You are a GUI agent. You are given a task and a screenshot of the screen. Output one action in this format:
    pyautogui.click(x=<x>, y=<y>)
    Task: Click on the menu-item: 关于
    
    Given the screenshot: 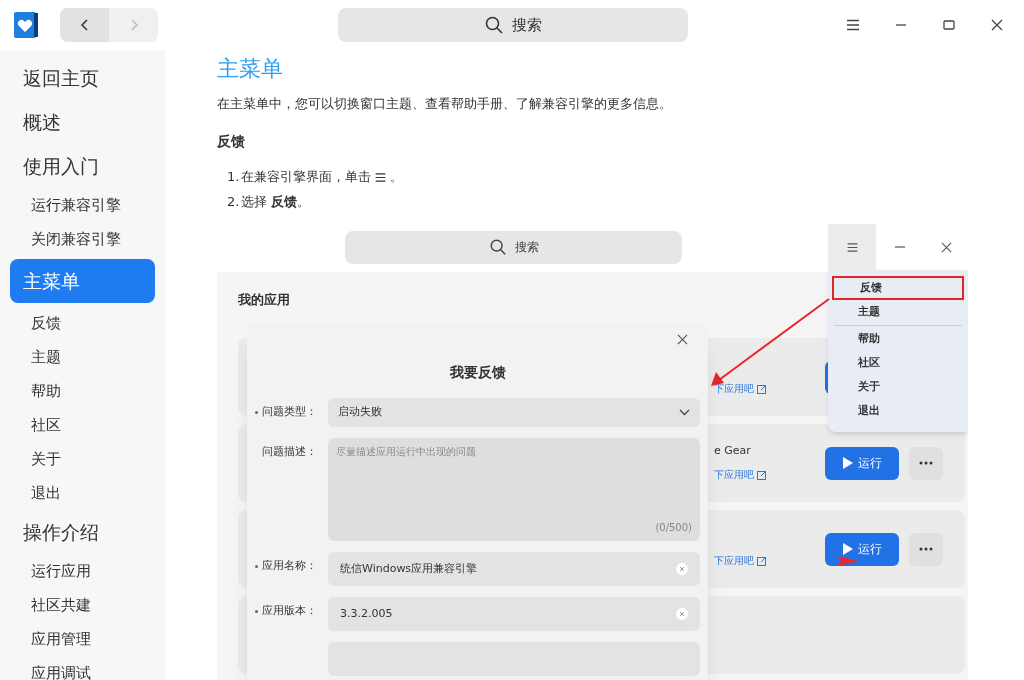 What is the action you would take?
    pyautogui.click(x=898, y=387)
    